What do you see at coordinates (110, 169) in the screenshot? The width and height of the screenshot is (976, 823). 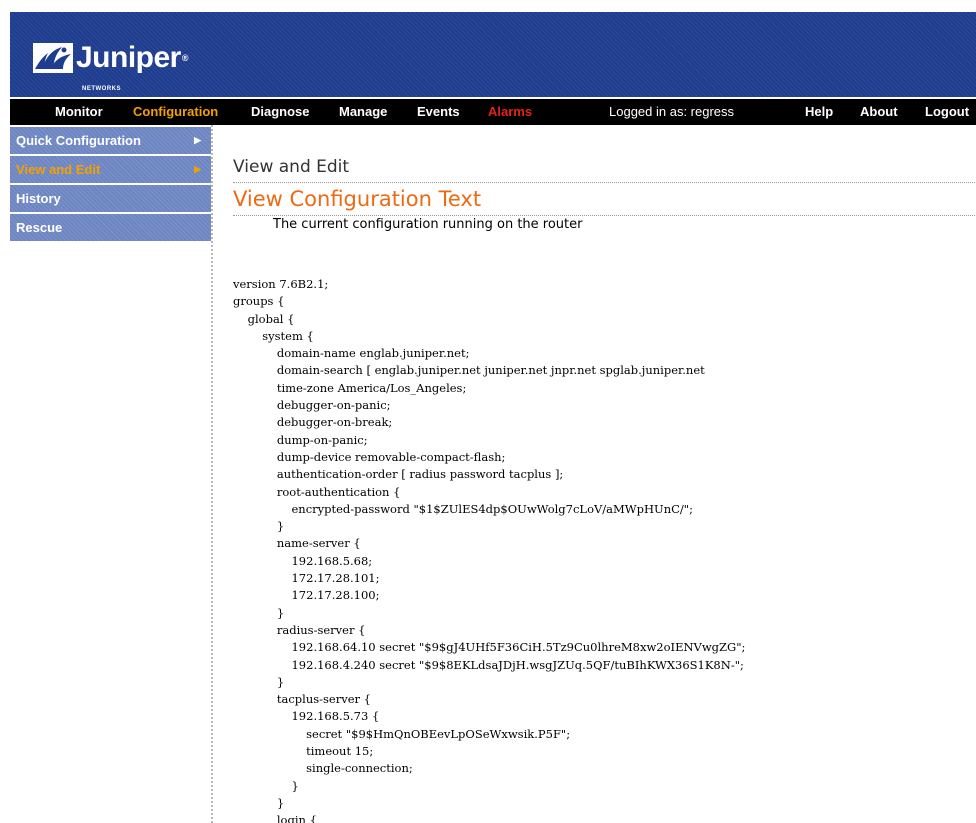 I see `sidebar-item-view-and-edit: View and Edit ▶` at bounding box center [110, 169].